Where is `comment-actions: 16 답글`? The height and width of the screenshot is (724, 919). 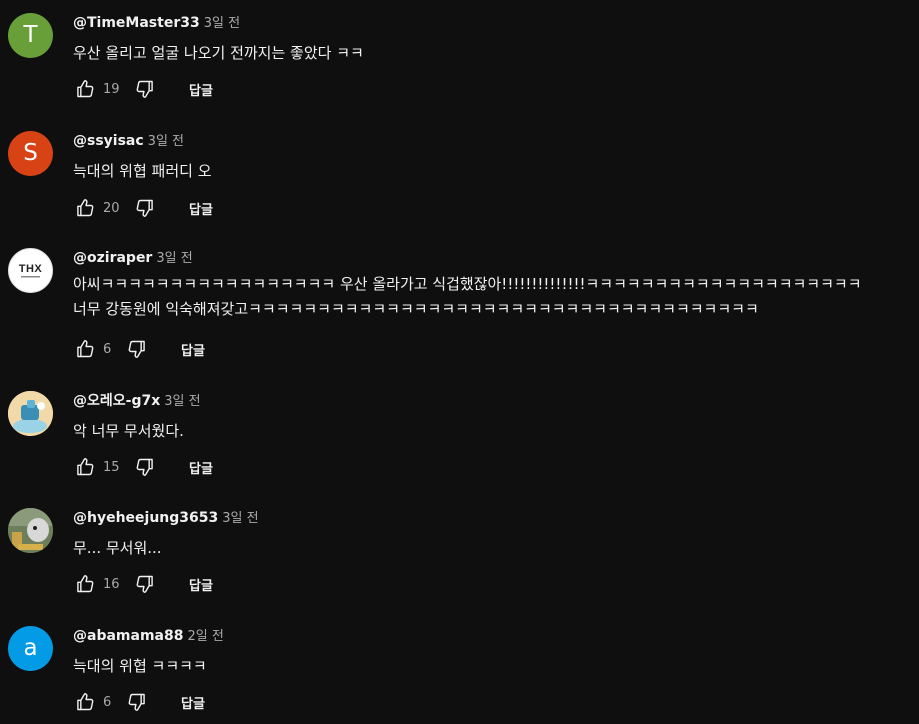 comment-actions: 16 답글 is located at coordinates (143, 584).